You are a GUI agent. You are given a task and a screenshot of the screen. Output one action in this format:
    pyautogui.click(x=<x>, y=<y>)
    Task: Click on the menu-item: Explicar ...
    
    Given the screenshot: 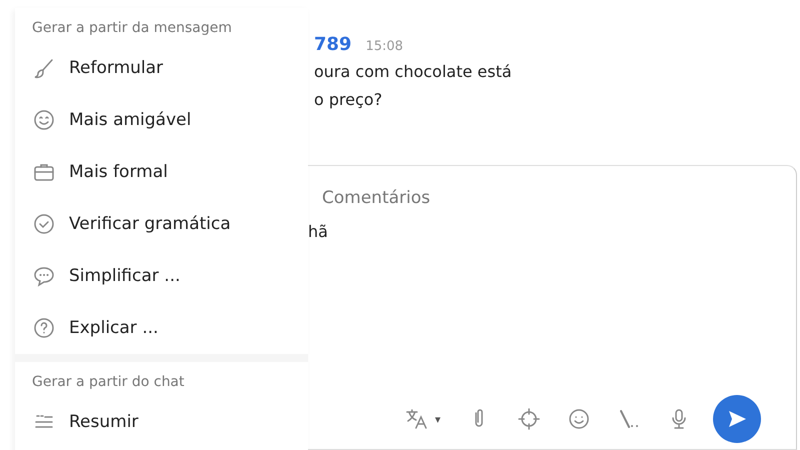 What is the action you would take?
    pyautogui.click(x=161, y=328)
    